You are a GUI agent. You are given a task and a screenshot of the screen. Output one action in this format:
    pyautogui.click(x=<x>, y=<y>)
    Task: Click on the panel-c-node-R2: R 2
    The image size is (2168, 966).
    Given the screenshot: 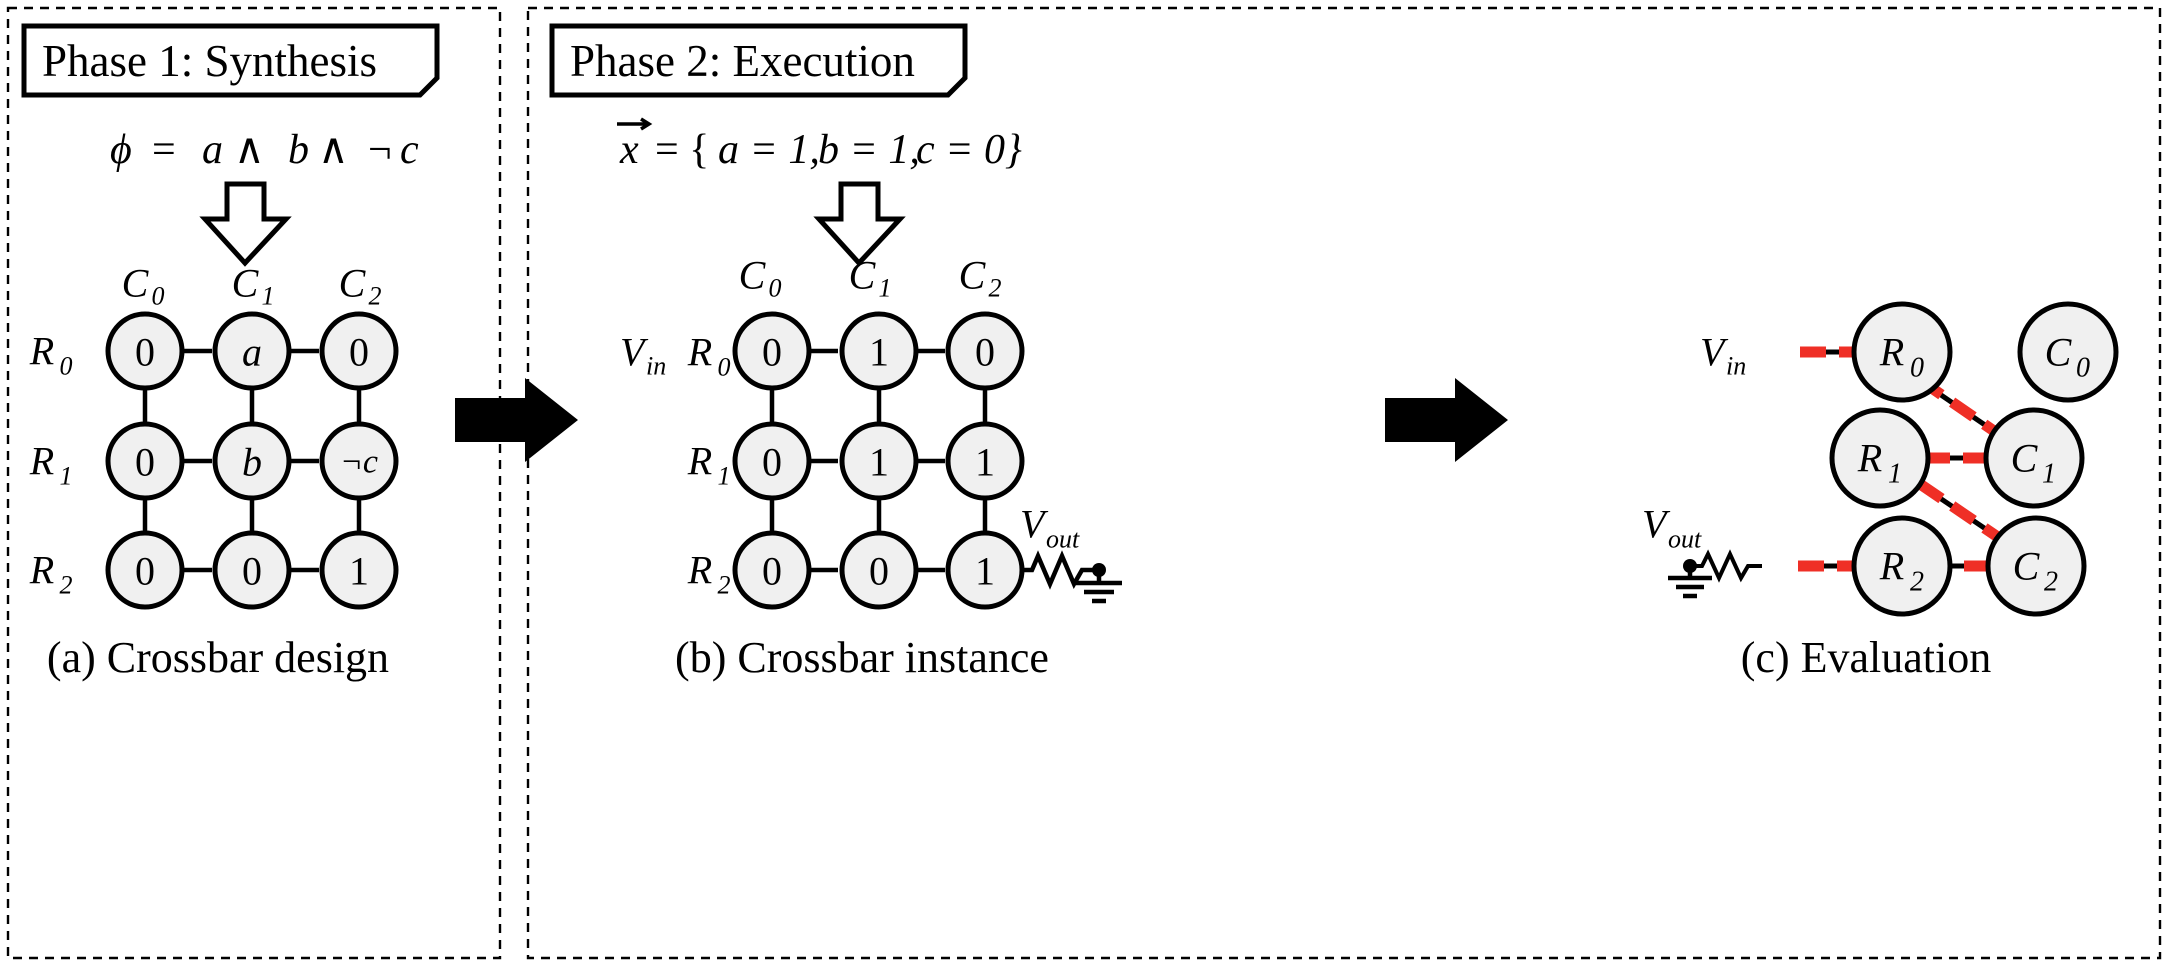 What is the action you would take?
    pyautogui.click(x=1902, y=566)
    